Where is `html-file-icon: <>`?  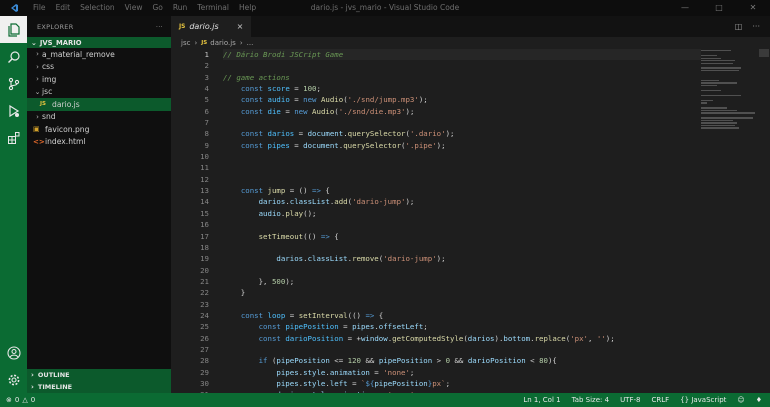
html-file-icon: <> is located at coordinates (39, 141).